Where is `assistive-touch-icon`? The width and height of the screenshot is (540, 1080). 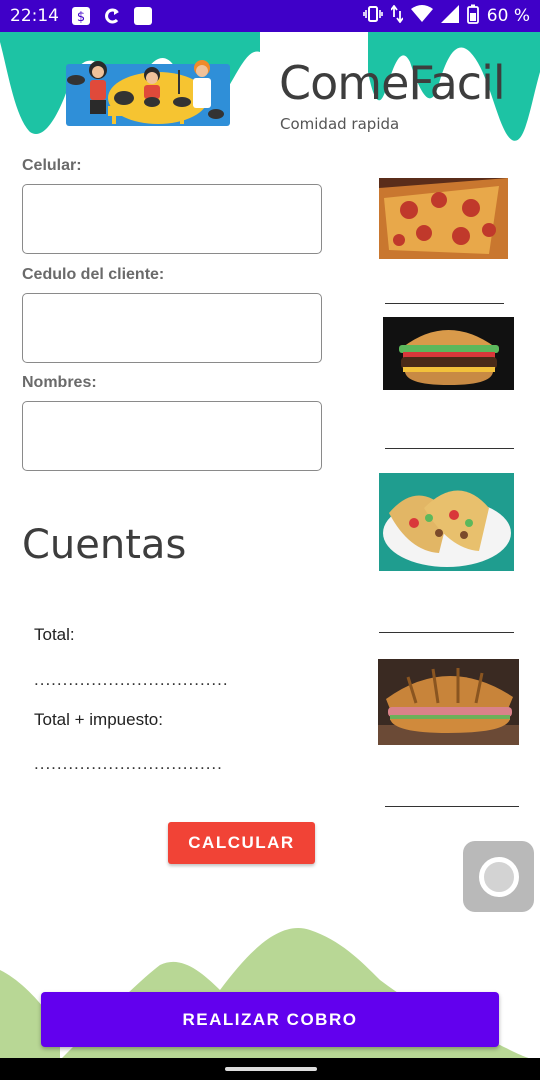 assistive-touch-icon is located at coordinates (498, 876).